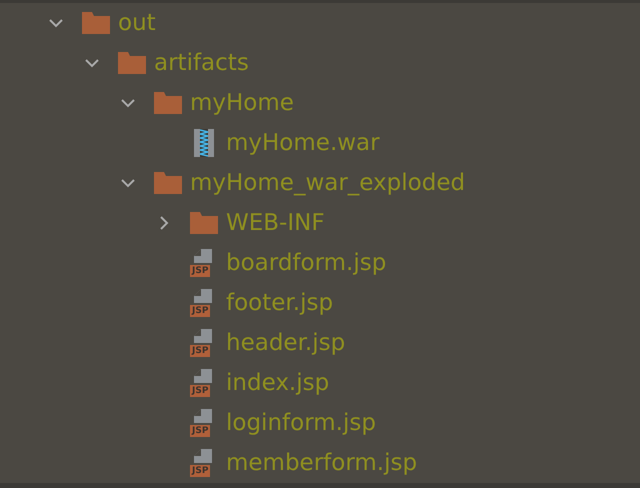 This screenshot has height=488, width=640. I want to click on file-name: footer.jsp, so click(280, 303).